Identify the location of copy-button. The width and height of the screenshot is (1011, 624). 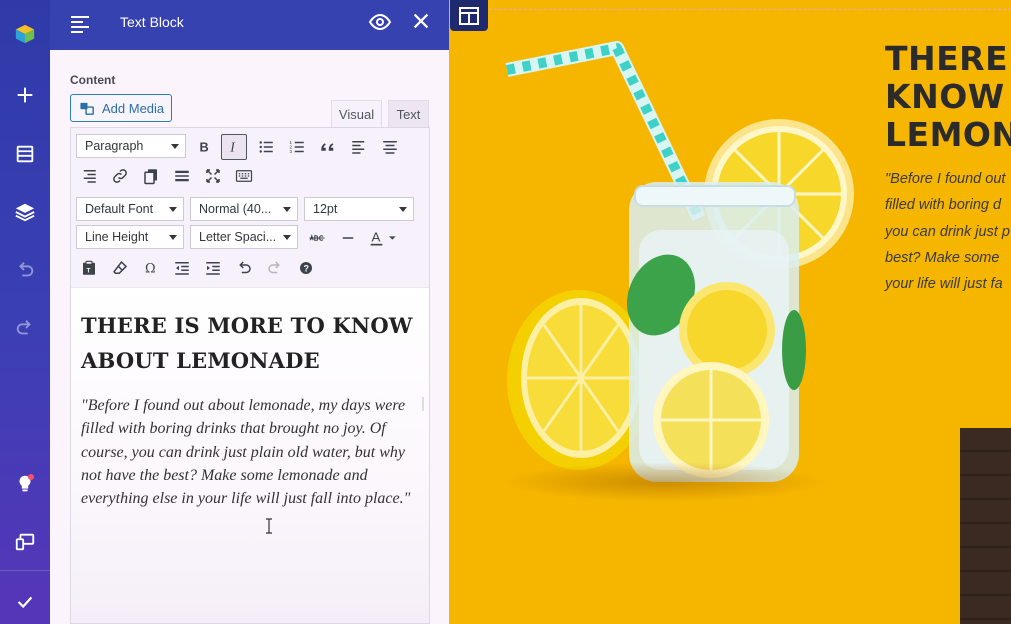
(151, 176).